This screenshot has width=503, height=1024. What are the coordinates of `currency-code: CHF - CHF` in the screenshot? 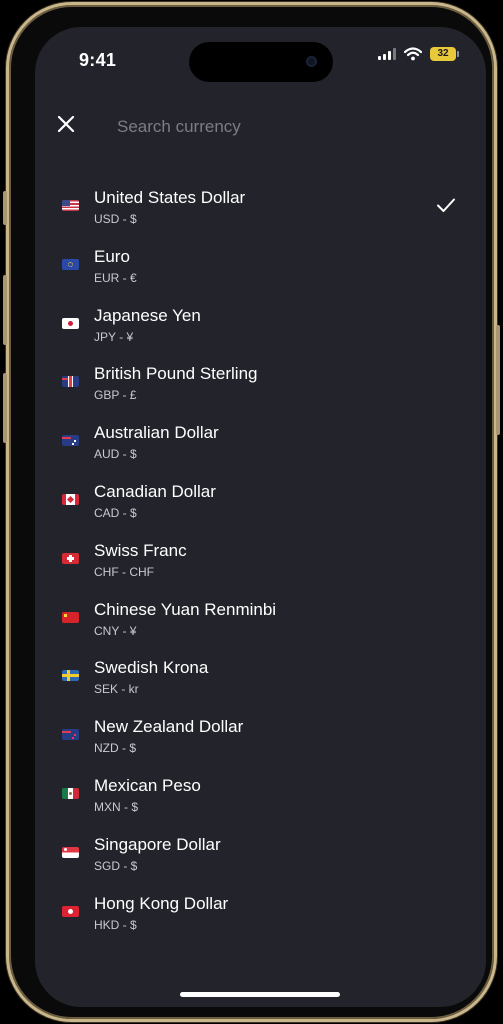 It's located at (124, 571).